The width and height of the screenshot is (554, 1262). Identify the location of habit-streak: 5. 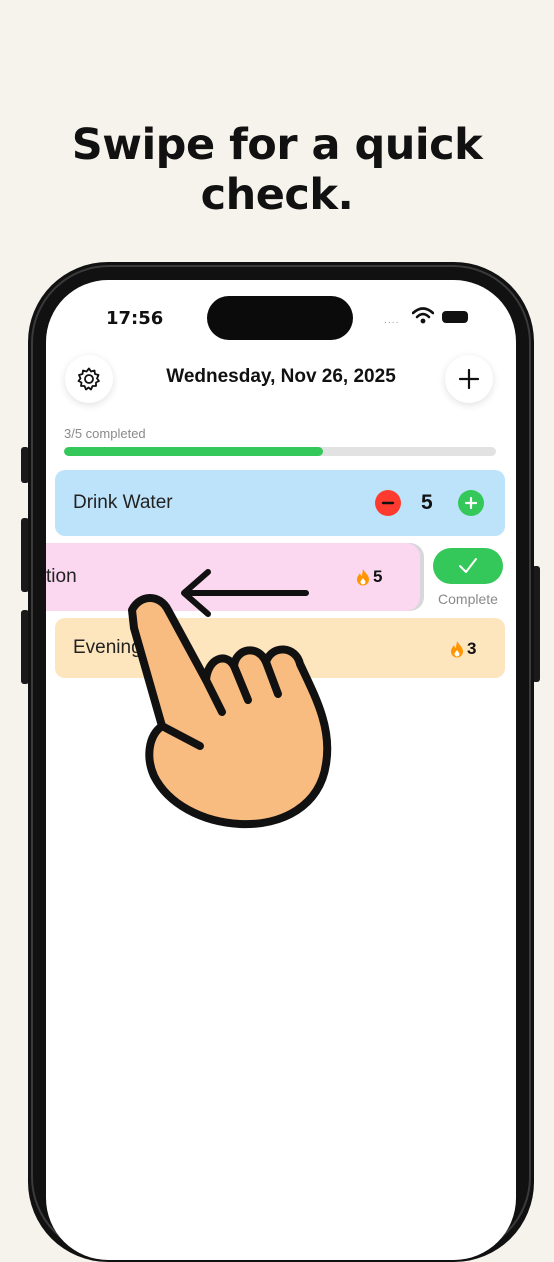
(369, 577).